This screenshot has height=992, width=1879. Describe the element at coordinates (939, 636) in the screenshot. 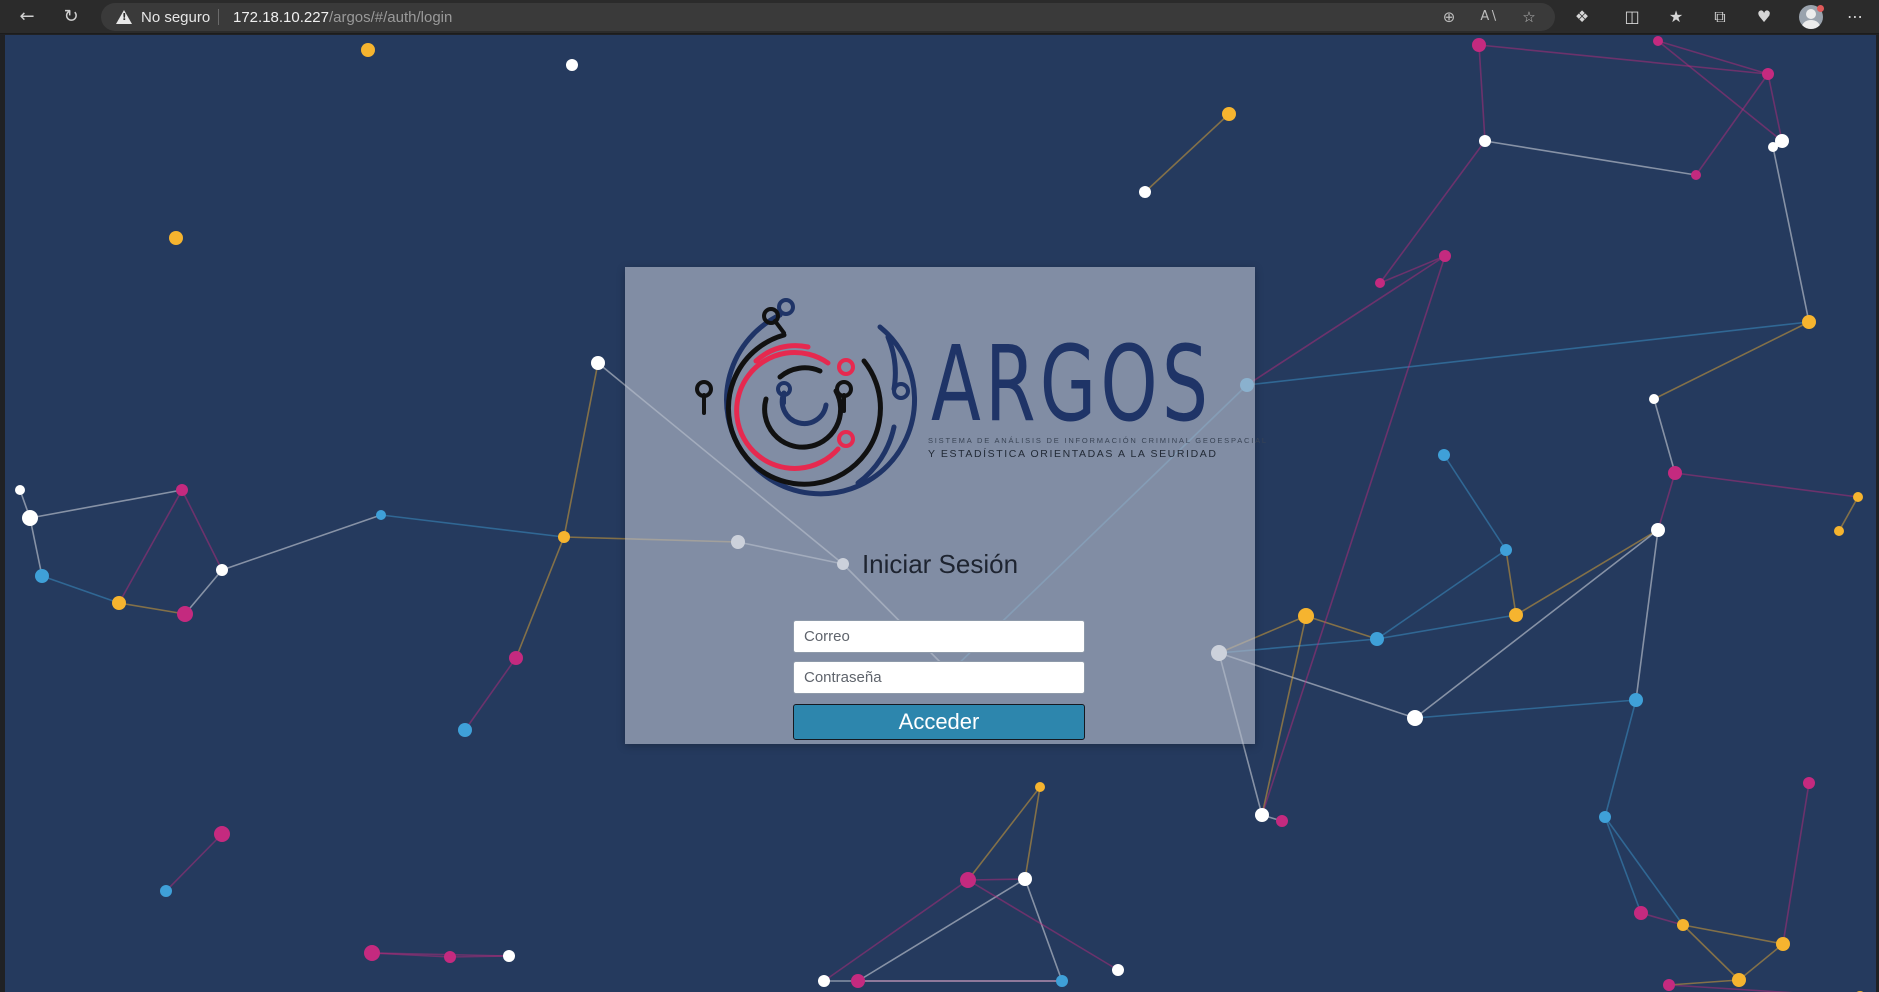

I see `email-field` at that location.